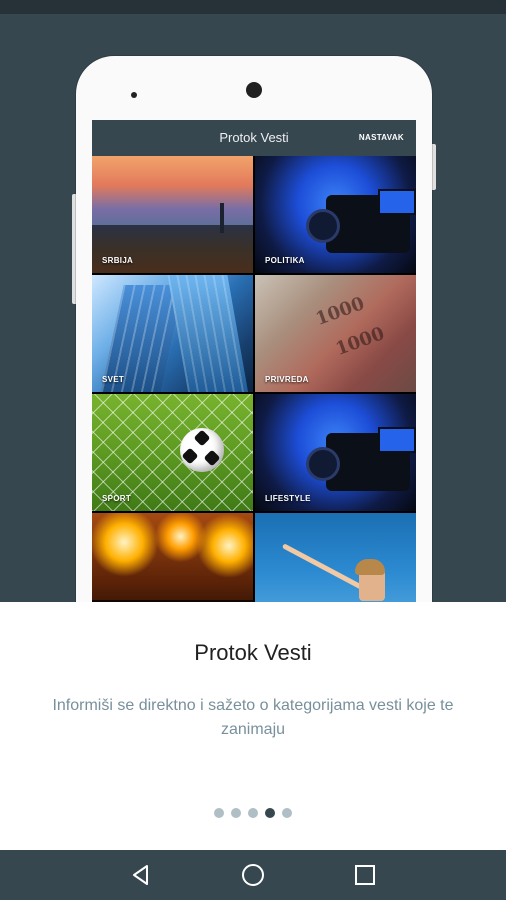 The height and width of the screenshot is (900, 506). I want to click on category-label: SRBIJA, so click(118, 260).